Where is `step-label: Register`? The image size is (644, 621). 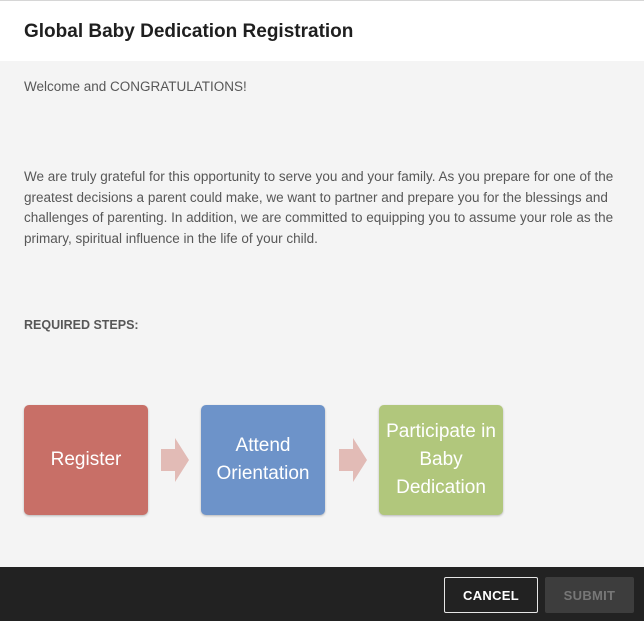 step-label: Register is located at coordinates (86, 459).